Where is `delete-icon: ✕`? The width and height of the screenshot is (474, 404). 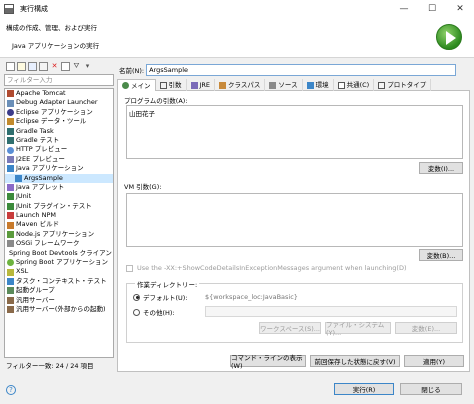
delete-icon: ✕ is located at coordinates (54, 66).